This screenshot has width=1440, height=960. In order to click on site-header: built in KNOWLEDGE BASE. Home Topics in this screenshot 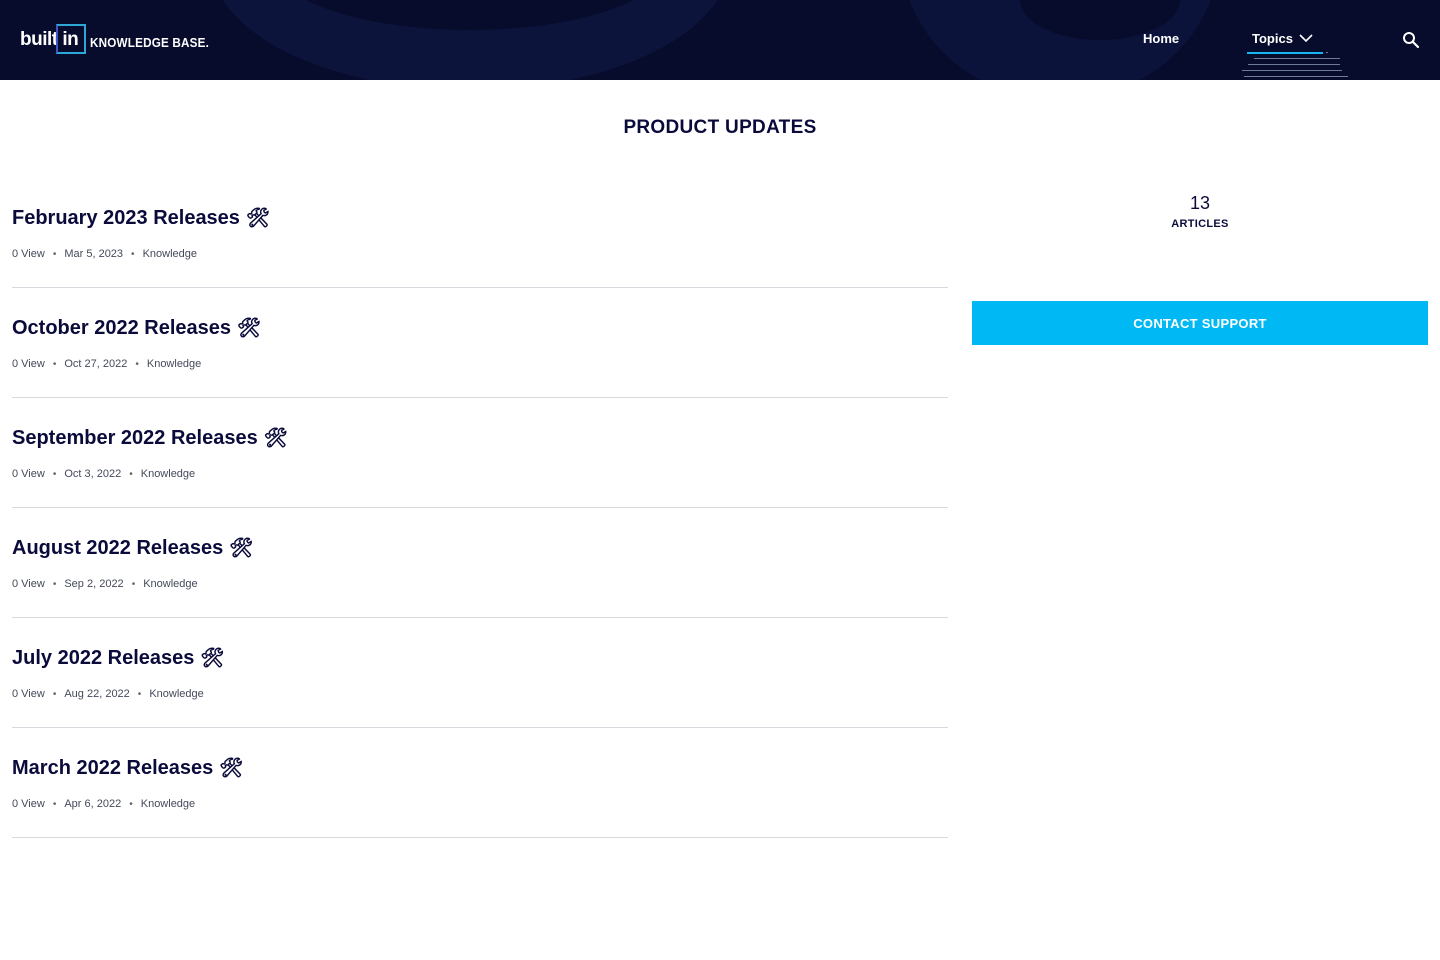, I will do `click(720, 40)`.